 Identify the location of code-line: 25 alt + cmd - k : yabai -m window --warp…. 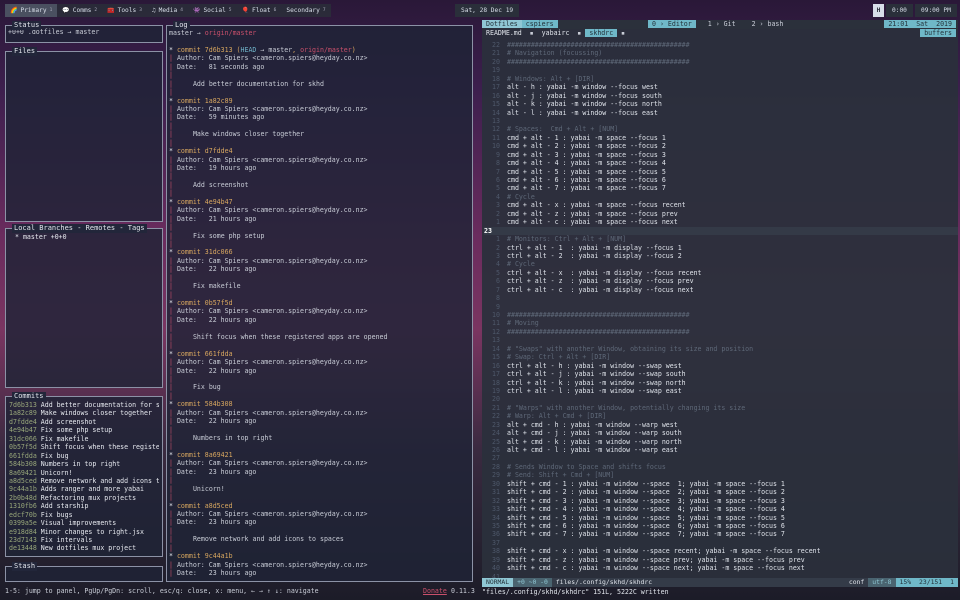
(721, 442).